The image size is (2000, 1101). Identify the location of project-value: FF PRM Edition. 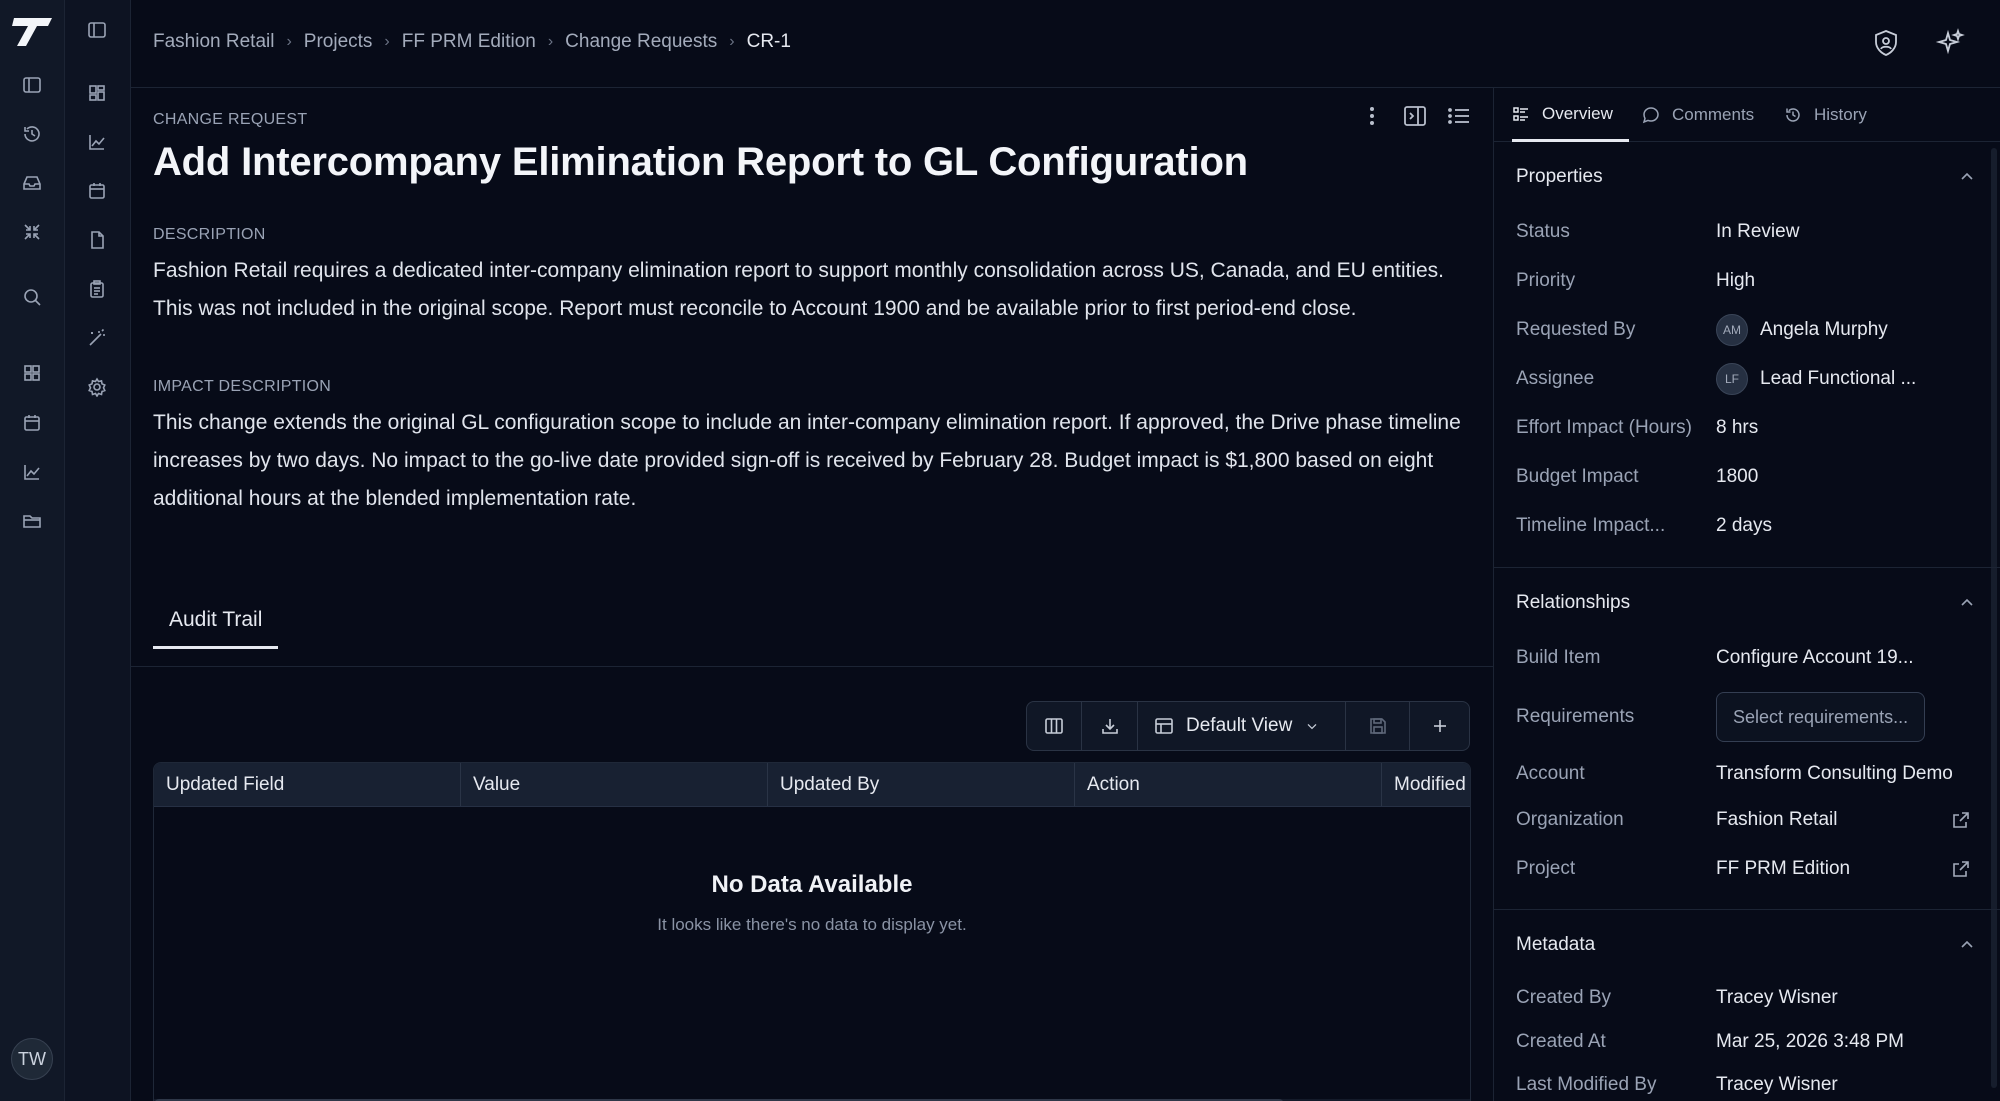
(1783, 869).